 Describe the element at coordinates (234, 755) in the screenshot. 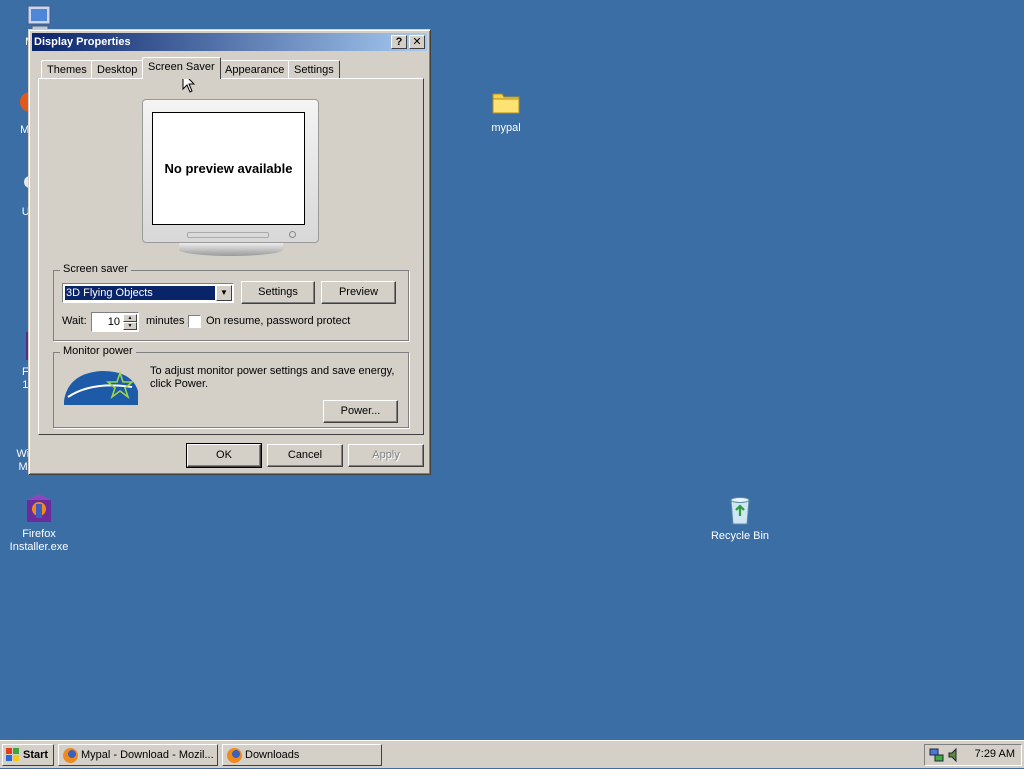

I see `firefox-icon` at that location.